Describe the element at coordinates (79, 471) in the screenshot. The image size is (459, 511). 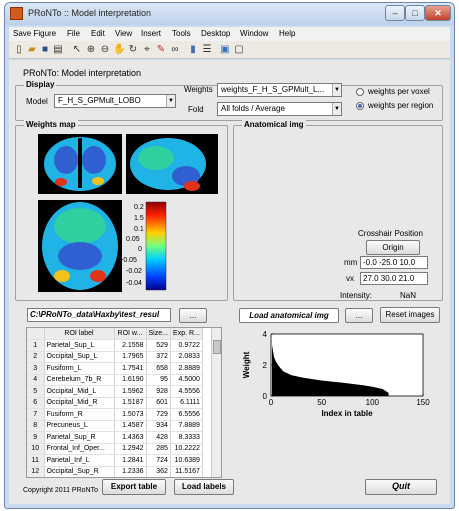
I see `table-cell: Occipital_Sup_R` at that location.